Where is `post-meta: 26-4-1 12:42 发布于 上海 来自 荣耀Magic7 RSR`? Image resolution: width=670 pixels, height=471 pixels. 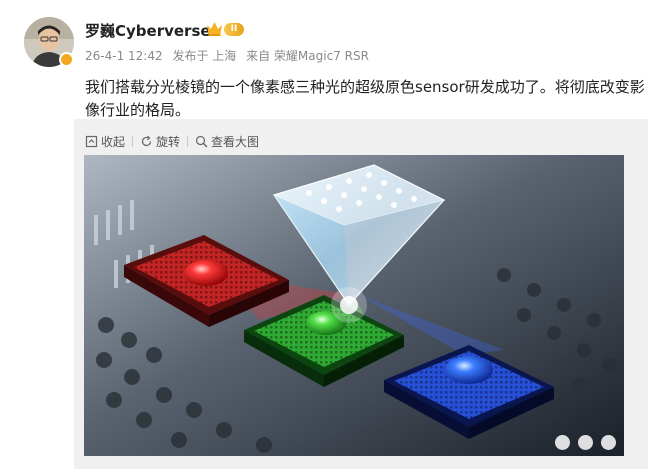
post-meta: 26-4-1 12:42 发布于 上海 来自 荣耀Magic7 RSR is located at coordinates (230, 55).